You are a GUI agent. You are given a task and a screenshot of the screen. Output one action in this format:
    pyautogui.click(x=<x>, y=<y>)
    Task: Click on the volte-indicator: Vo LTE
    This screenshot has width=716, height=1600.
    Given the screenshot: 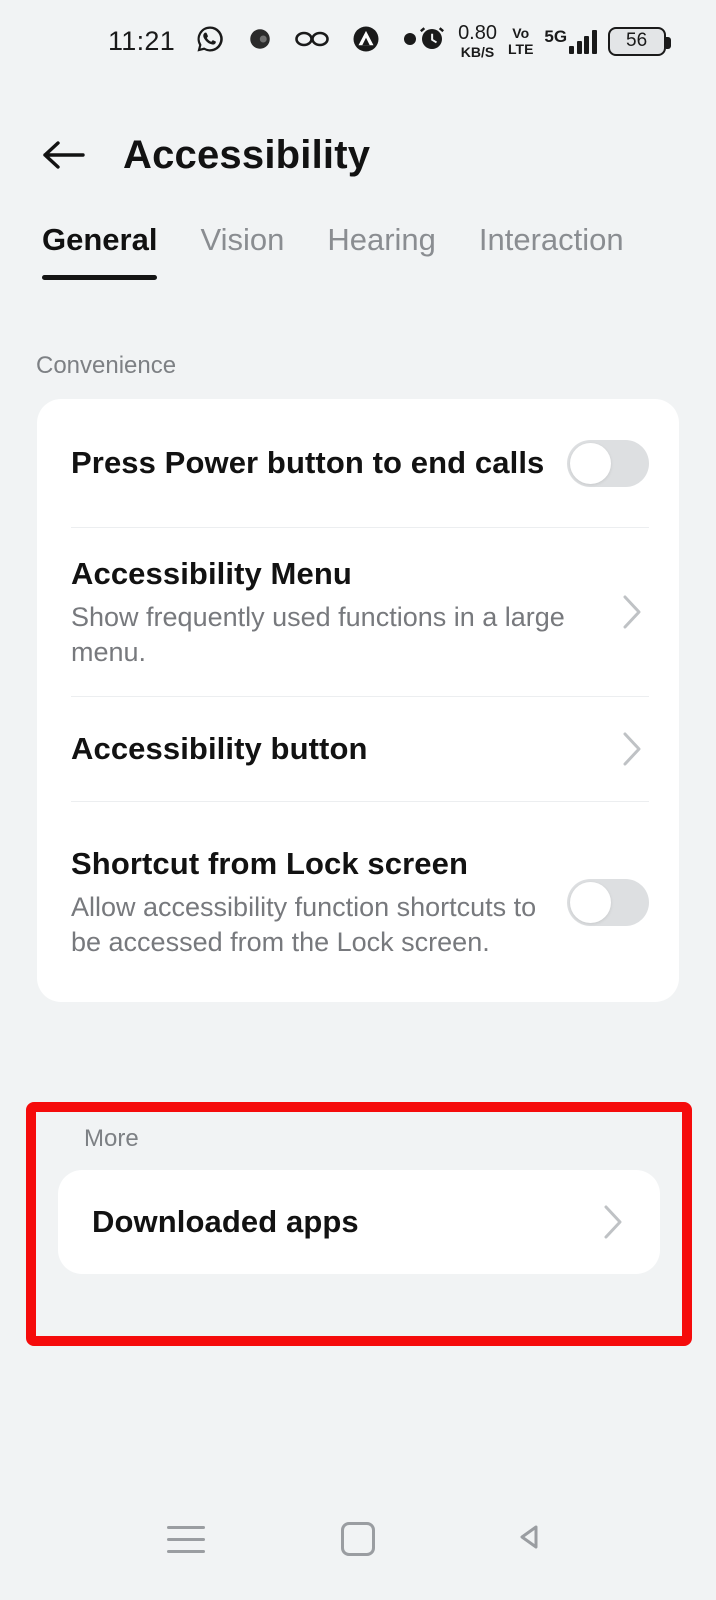 What is the action you would take?
    pyautogui.click(x=520, y=41)
    